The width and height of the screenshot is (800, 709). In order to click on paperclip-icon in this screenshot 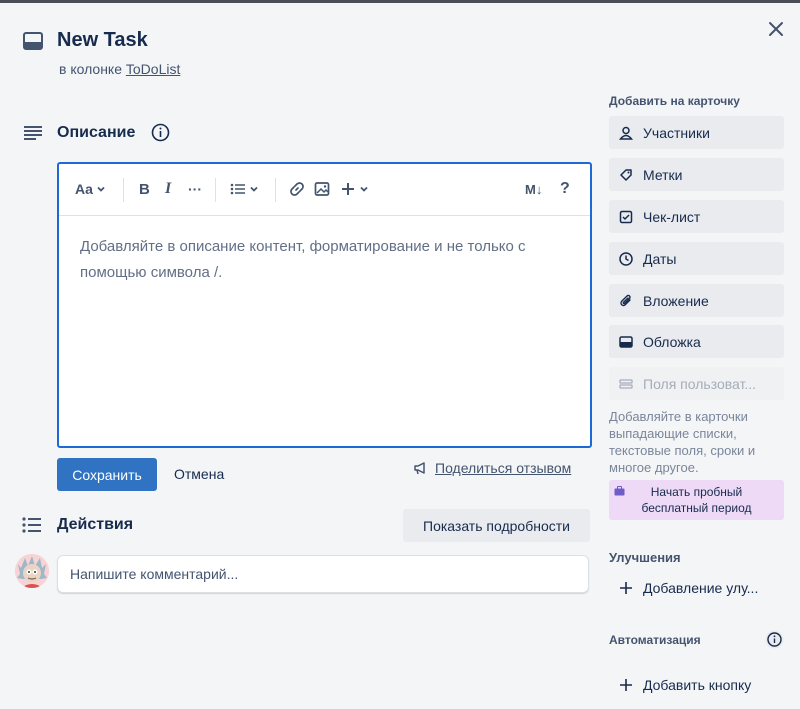, I will do `click(625, 300)`.